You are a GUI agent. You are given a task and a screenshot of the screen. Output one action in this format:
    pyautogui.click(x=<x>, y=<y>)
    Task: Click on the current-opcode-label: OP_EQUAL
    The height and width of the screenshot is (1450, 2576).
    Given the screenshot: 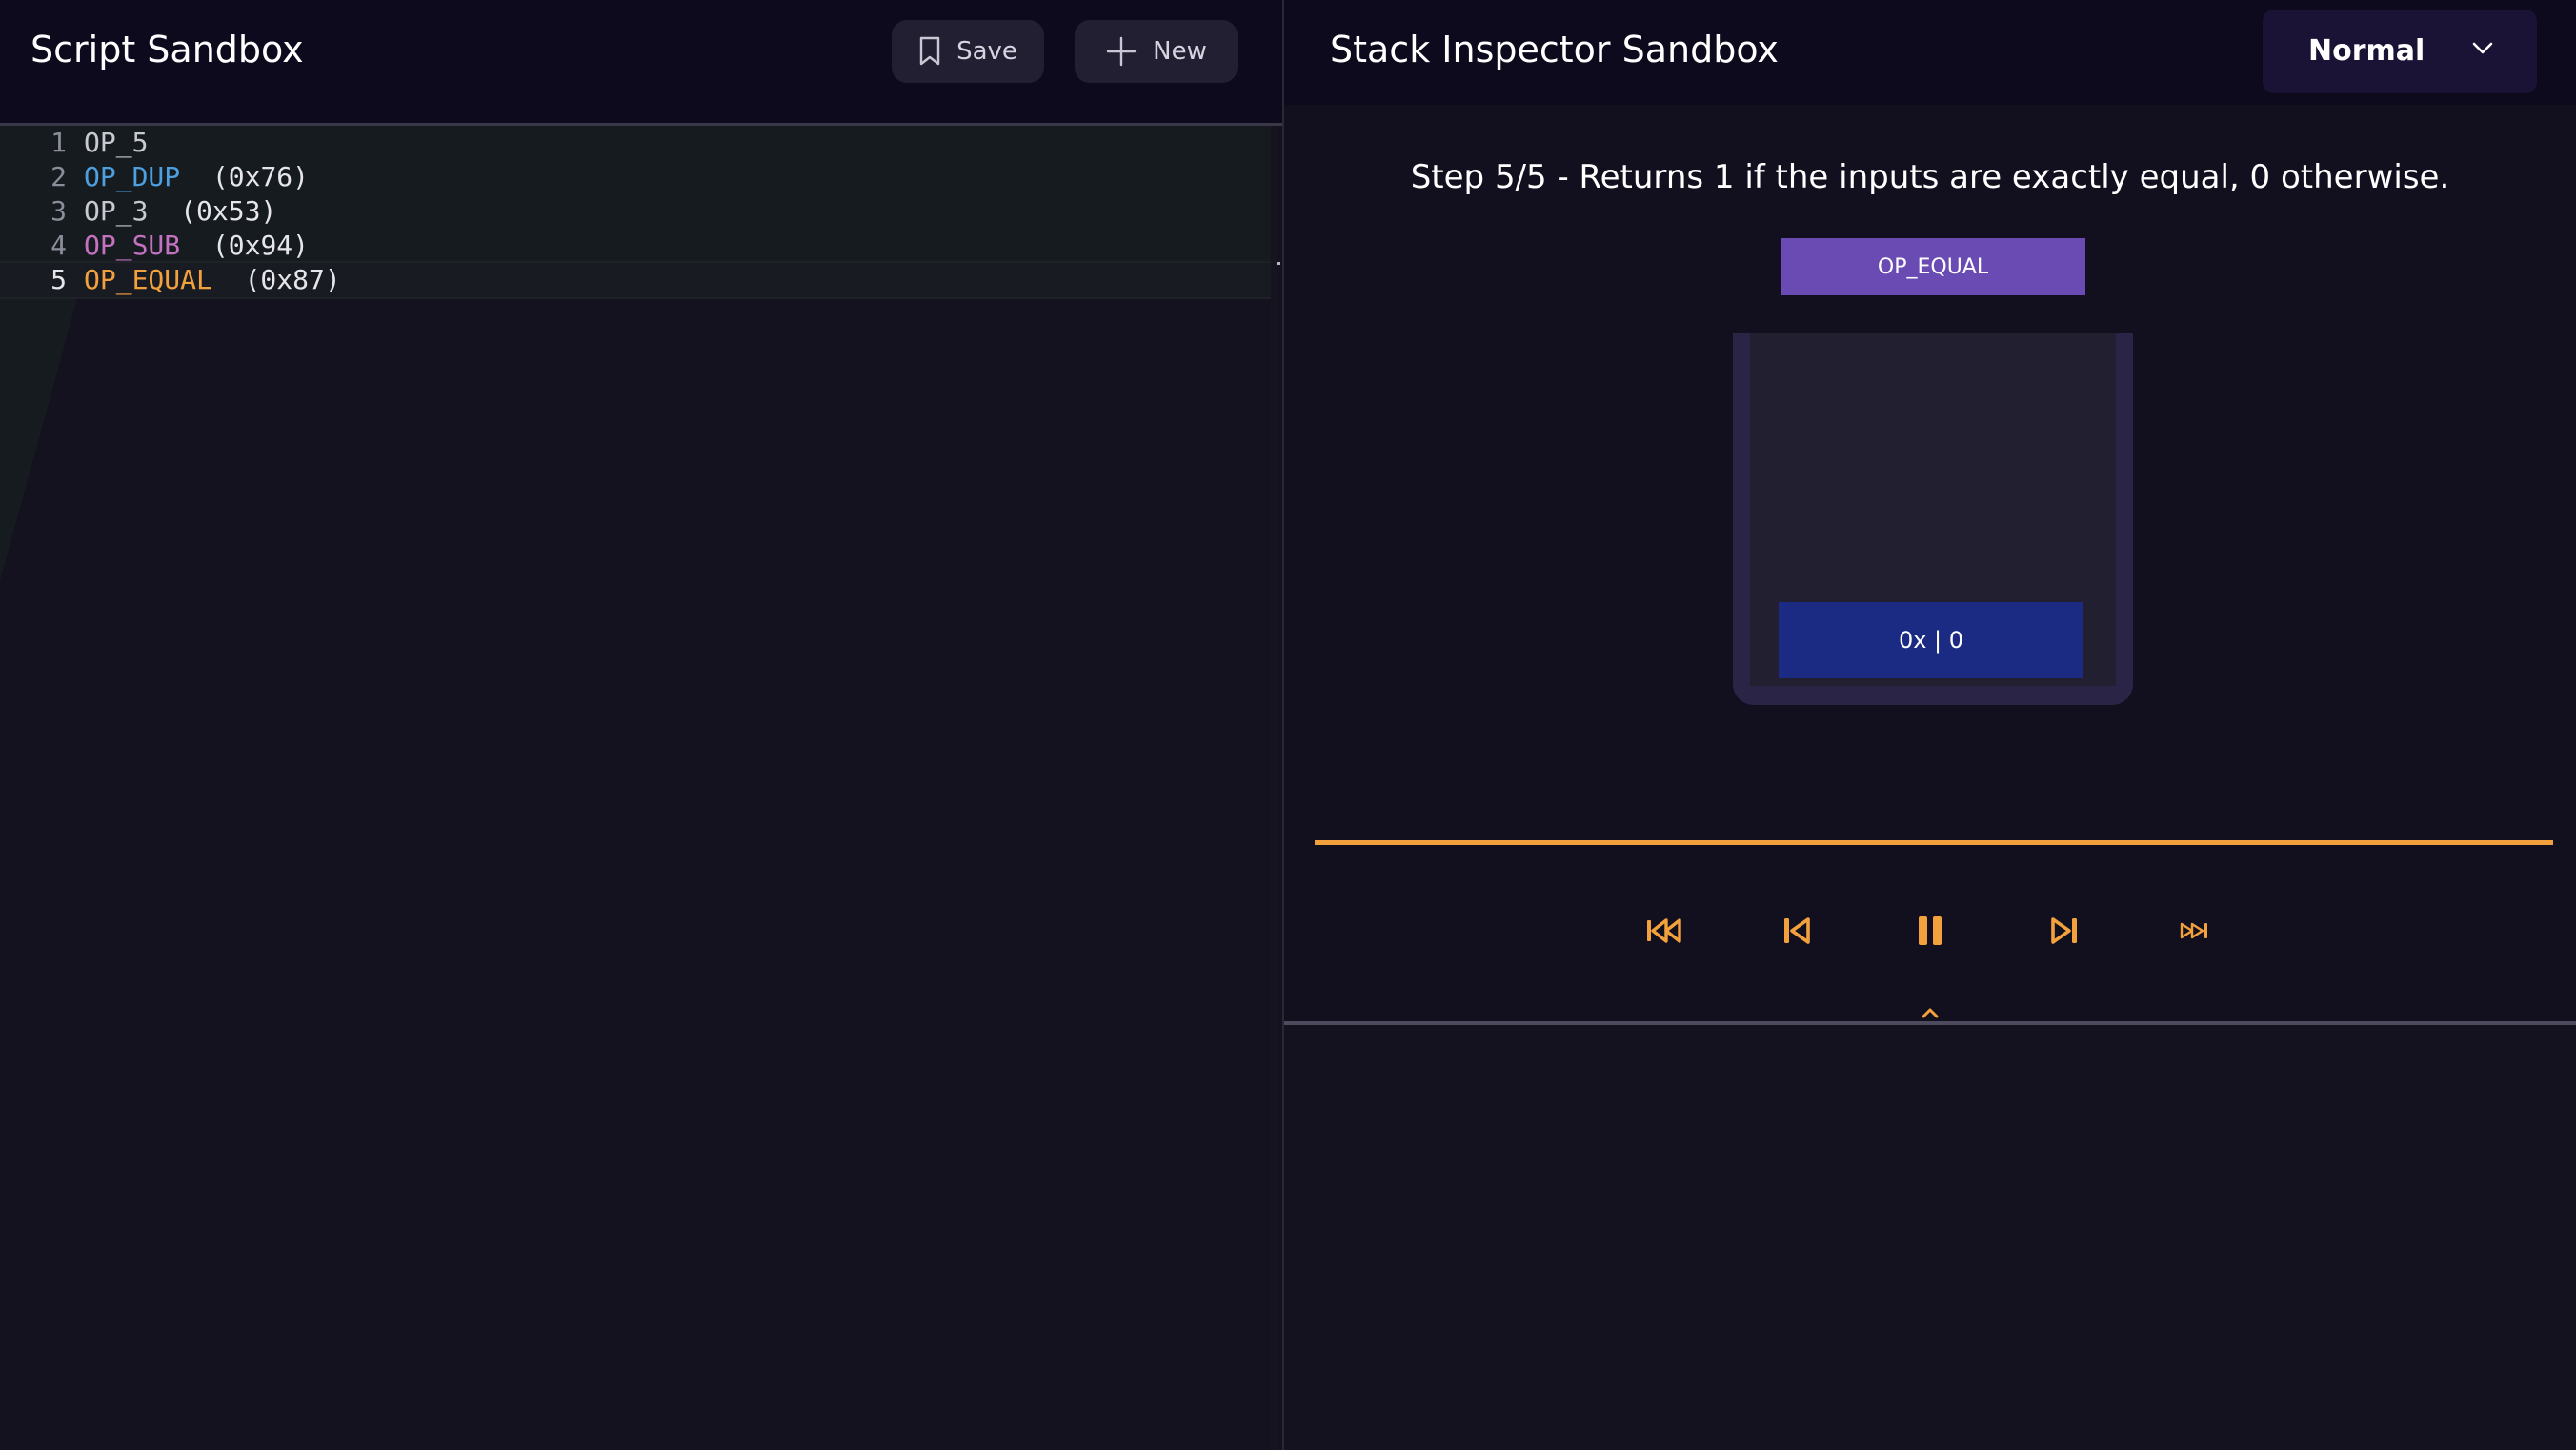 What is the action you would take?
    pyautogui.click(x=1933, y=266)
    